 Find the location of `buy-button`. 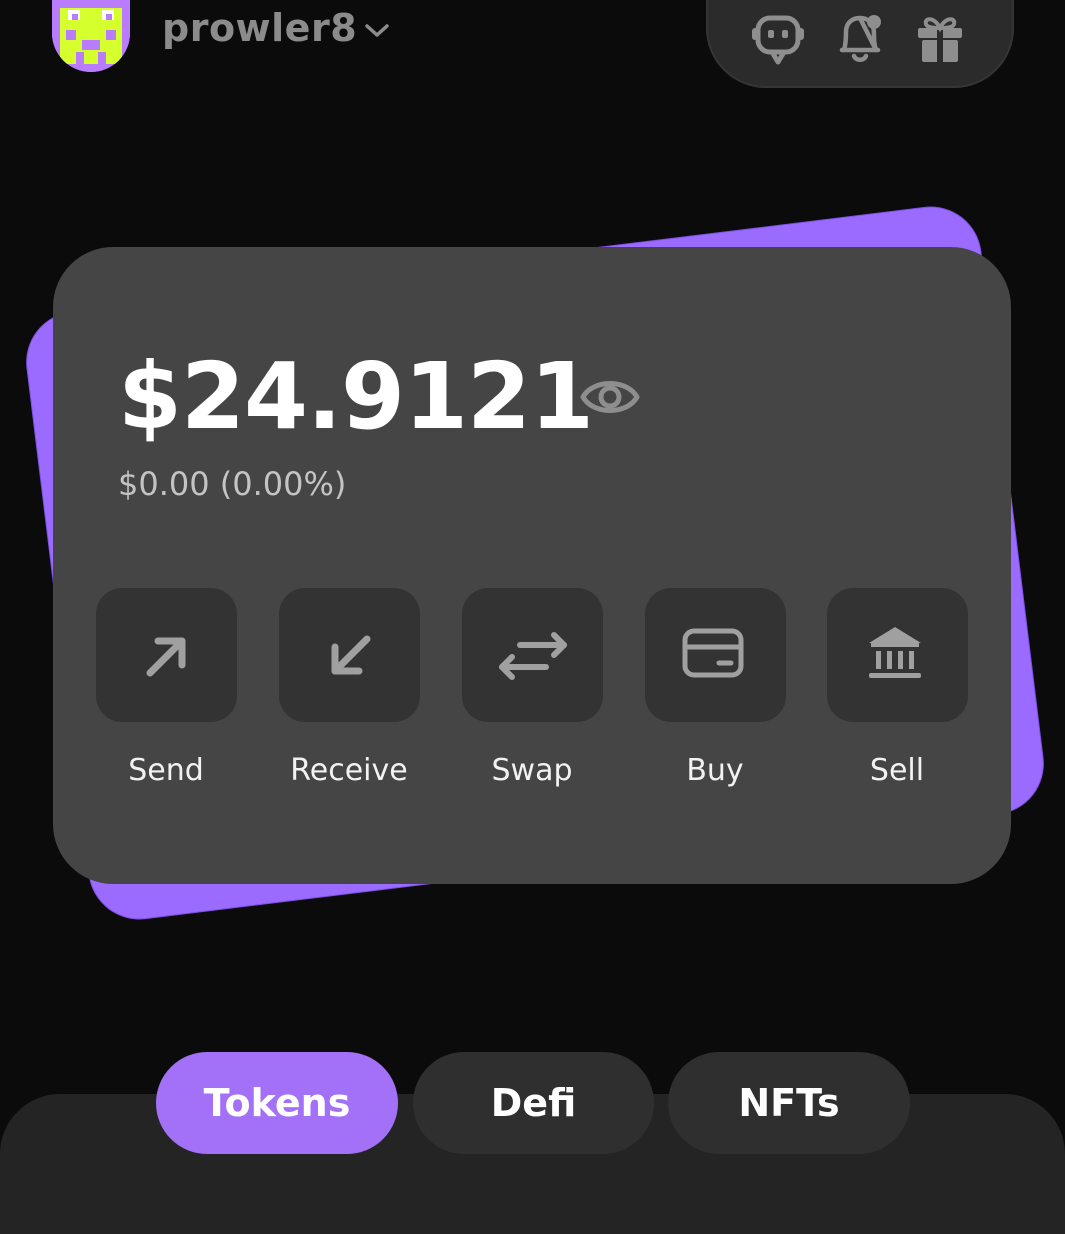

buy-button is located at coordinates (715, 655).